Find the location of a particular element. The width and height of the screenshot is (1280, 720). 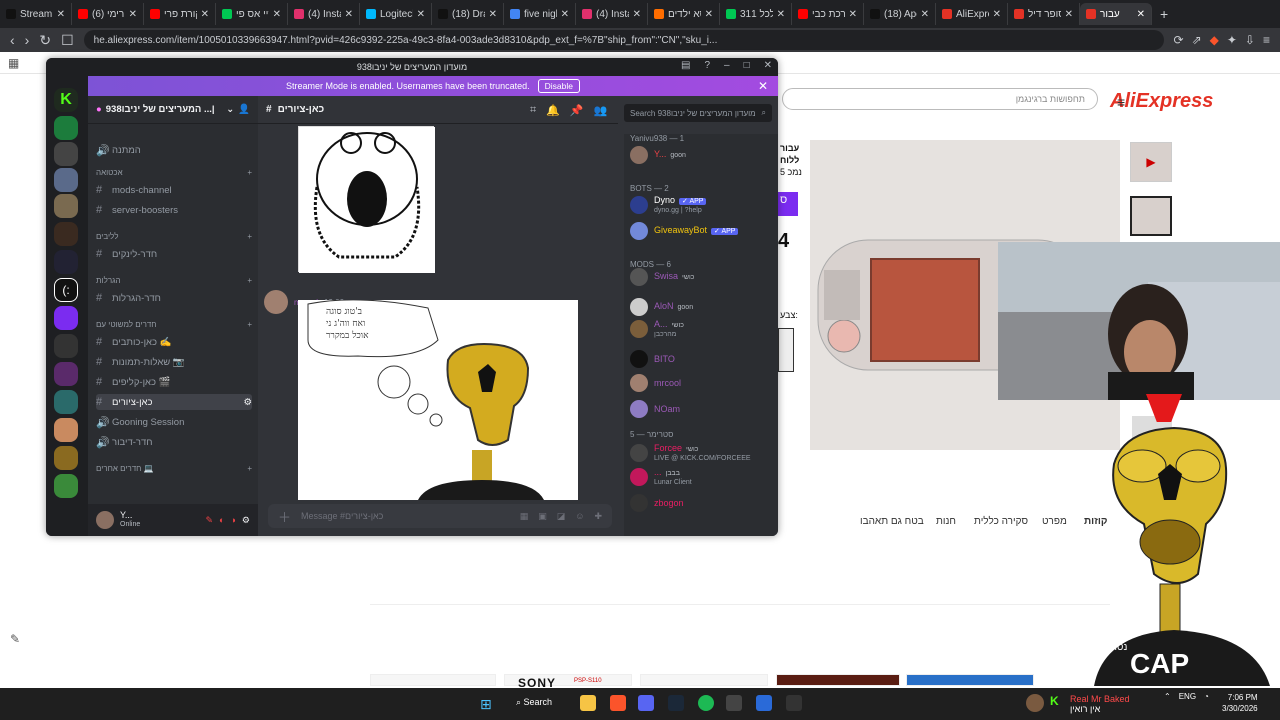

browser-tab: (18) Apex ✕ is located at coordinates (900, 14).